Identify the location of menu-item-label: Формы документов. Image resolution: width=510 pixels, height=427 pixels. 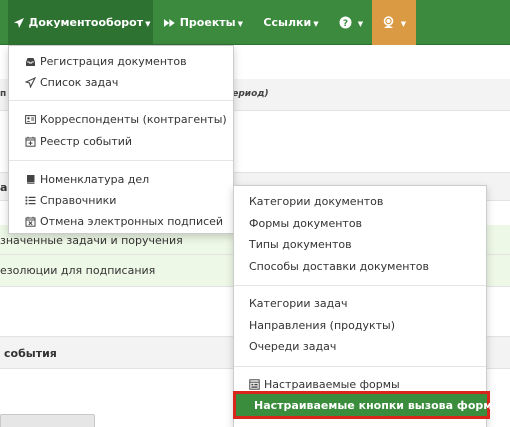
(306, 223).